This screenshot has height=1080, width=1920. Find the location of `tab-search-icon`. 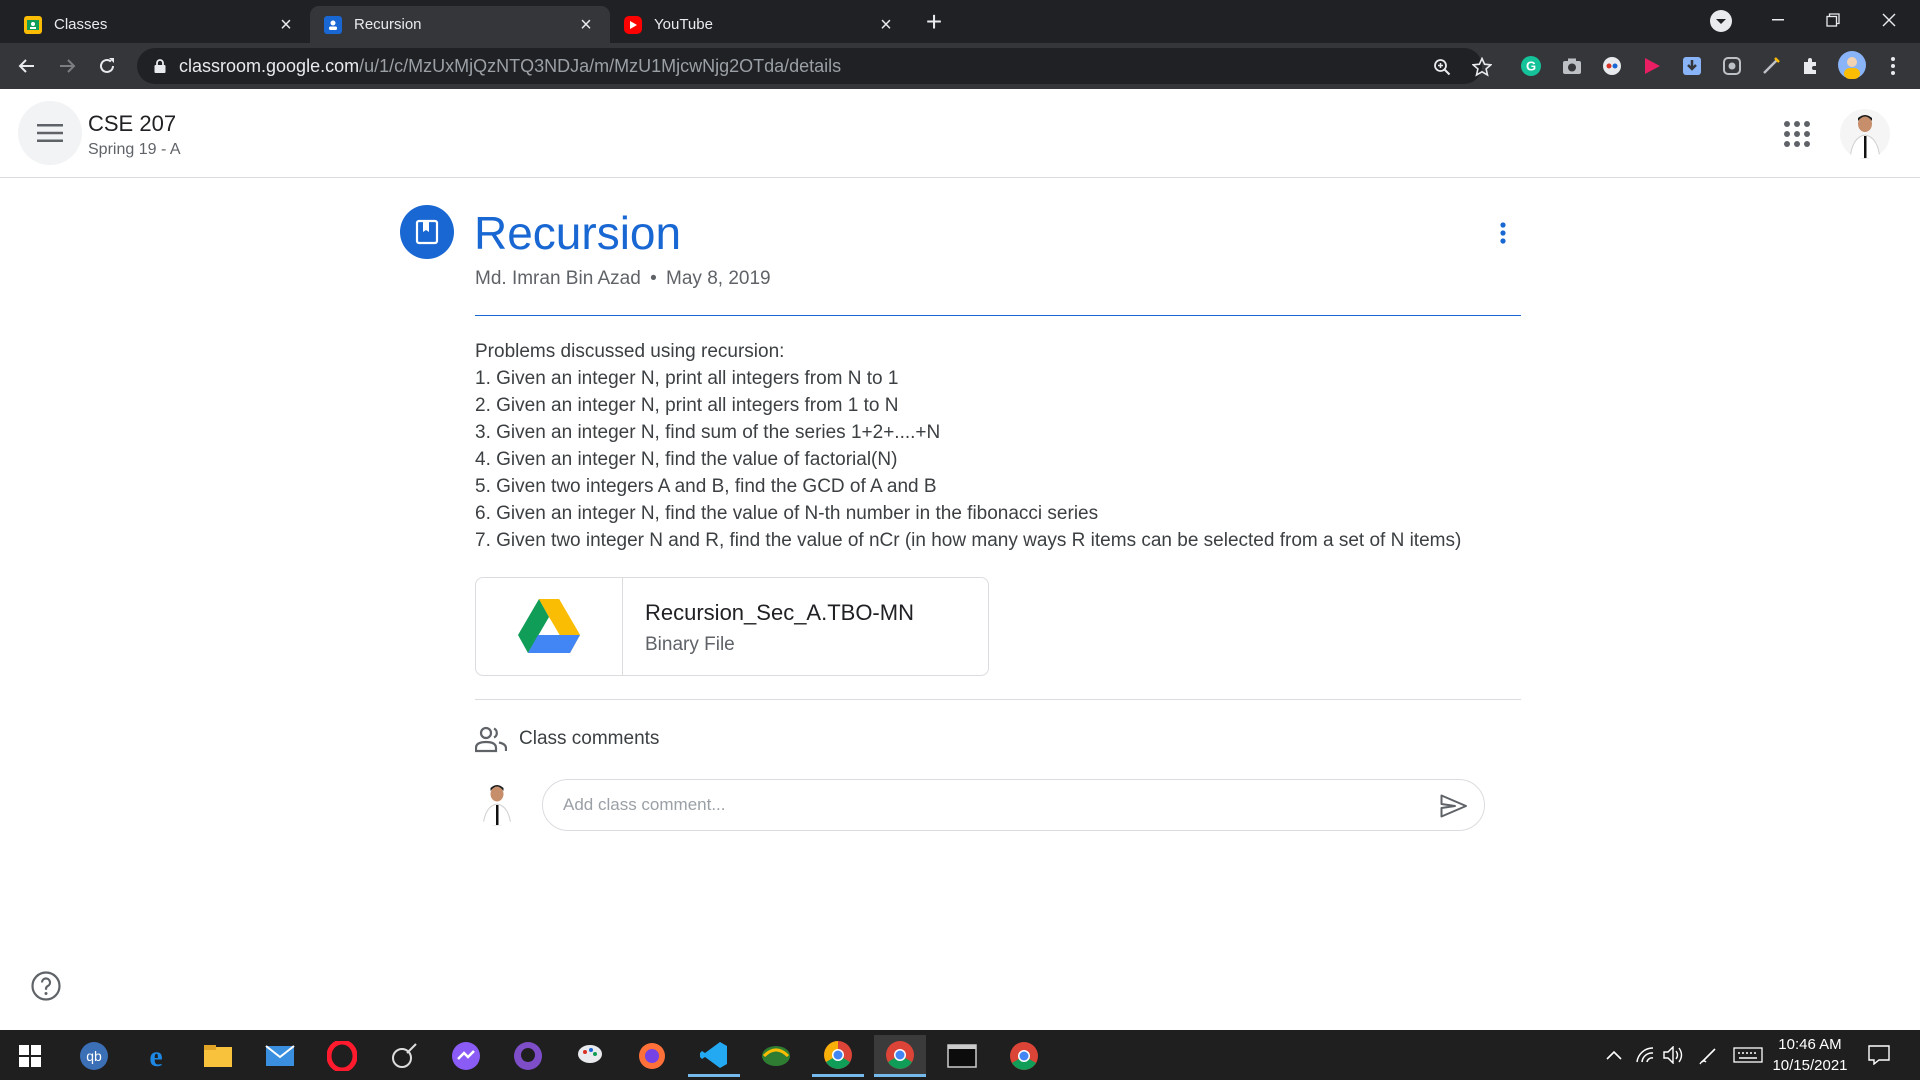

tab-search-icon is located at coordinates (1721, 21).